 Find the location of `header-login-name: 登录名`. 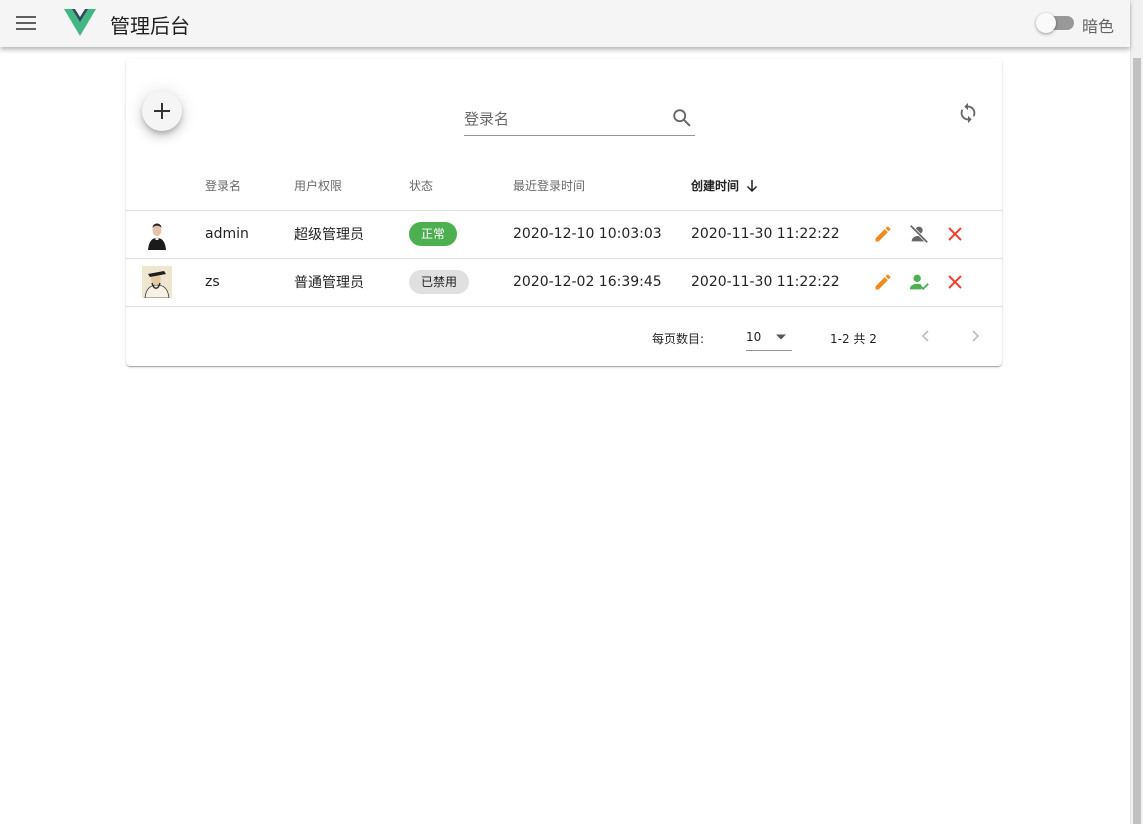

header-login-name: 登录名 is located at coordinates (249, 186).